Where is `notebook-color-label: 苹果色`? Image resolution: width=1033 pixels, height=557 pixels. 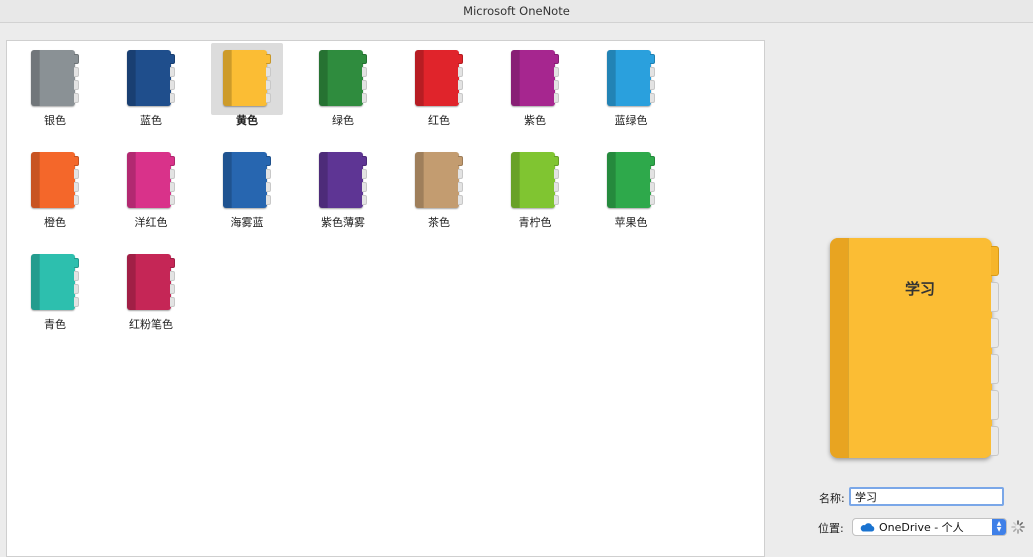
notebook-color-label: 苹果色 is located at coordinates (631, 222).